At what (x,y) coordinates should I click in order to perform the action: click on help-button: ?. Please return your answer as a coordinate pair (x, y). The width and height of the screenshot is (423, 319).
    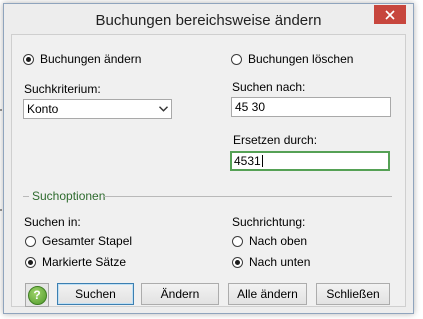
    Looking at the image, I should click on (37, 295).